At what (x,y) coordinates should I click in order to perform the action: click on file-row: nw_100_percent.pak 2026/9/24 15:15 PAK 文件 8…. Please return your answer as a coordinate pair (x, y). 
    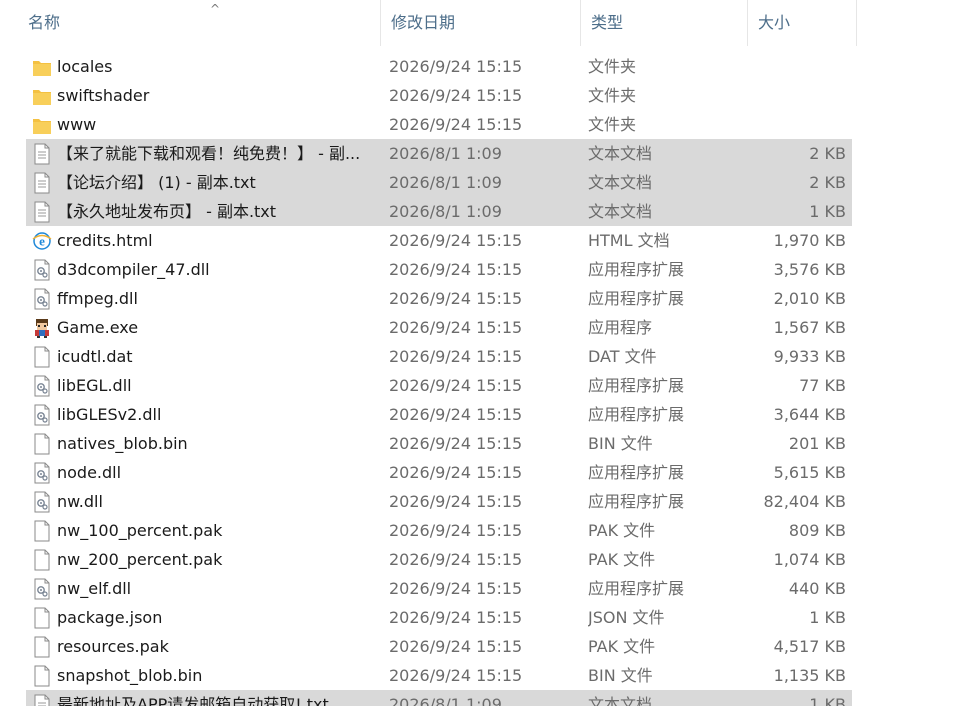
    Looking at the image, I should click on (439, 530).